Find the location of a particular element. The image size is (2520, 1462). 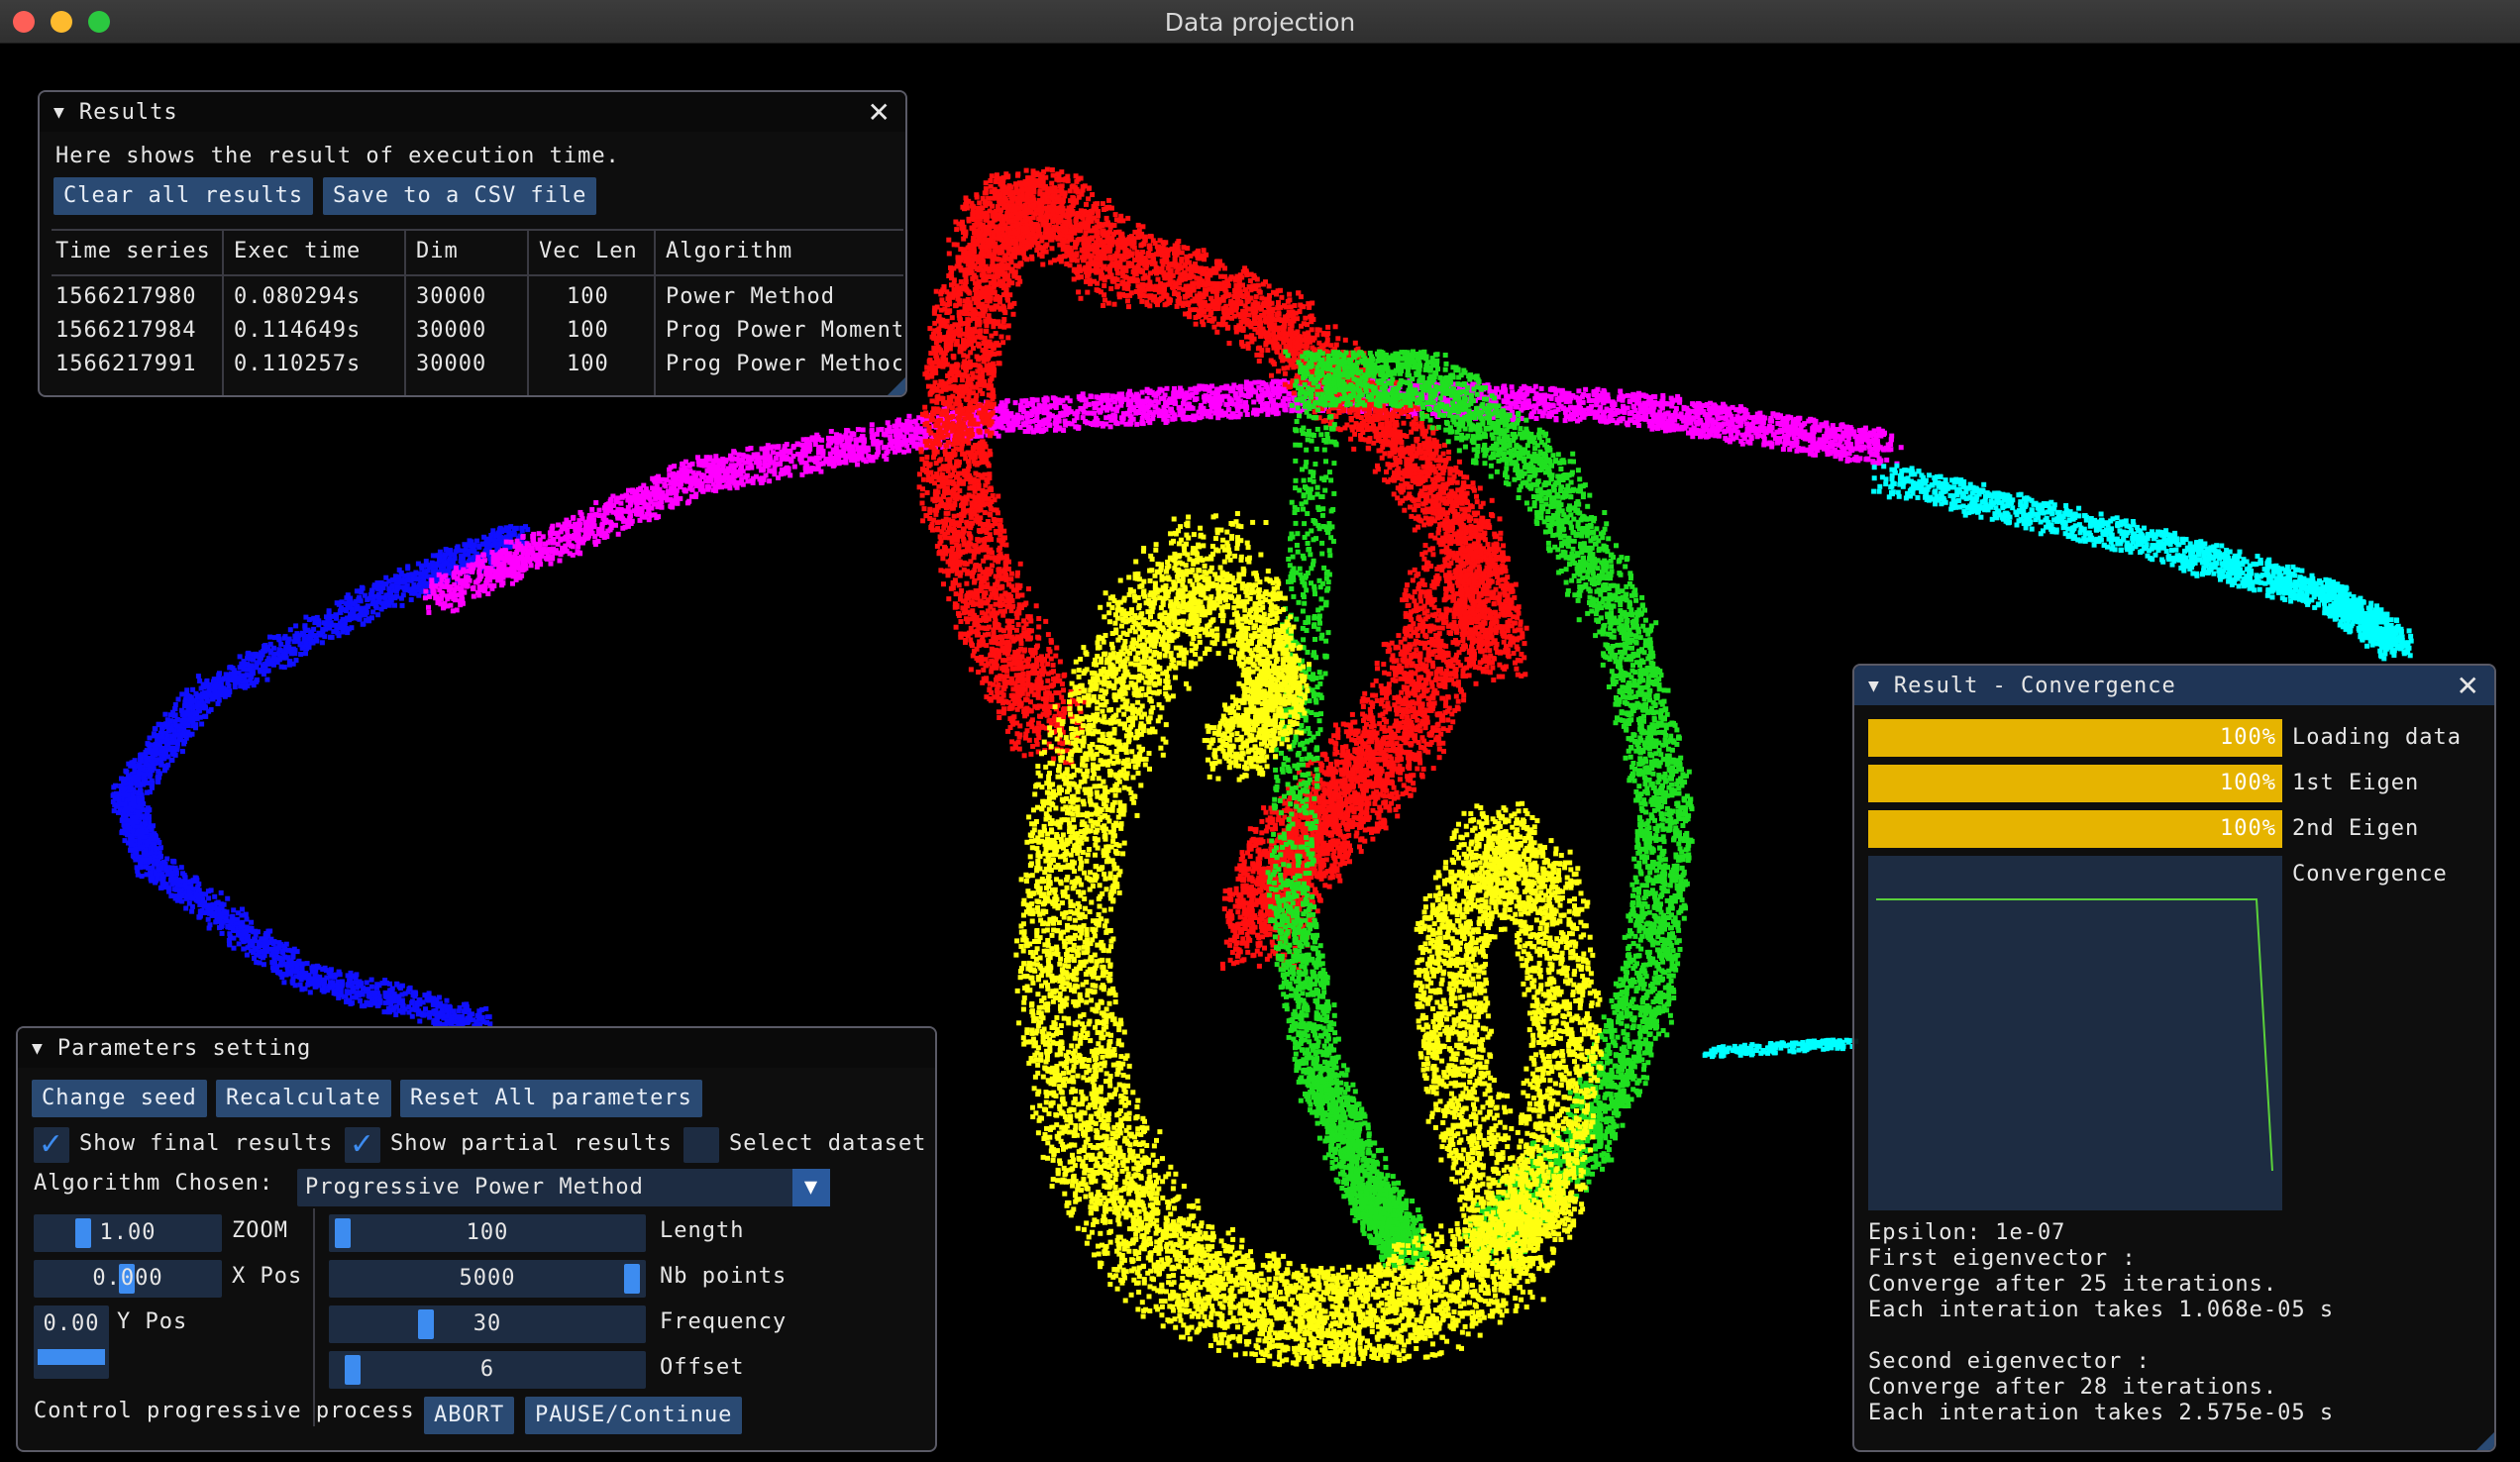

clear-results-button: Clear all results is located at coordinates (183, 196).